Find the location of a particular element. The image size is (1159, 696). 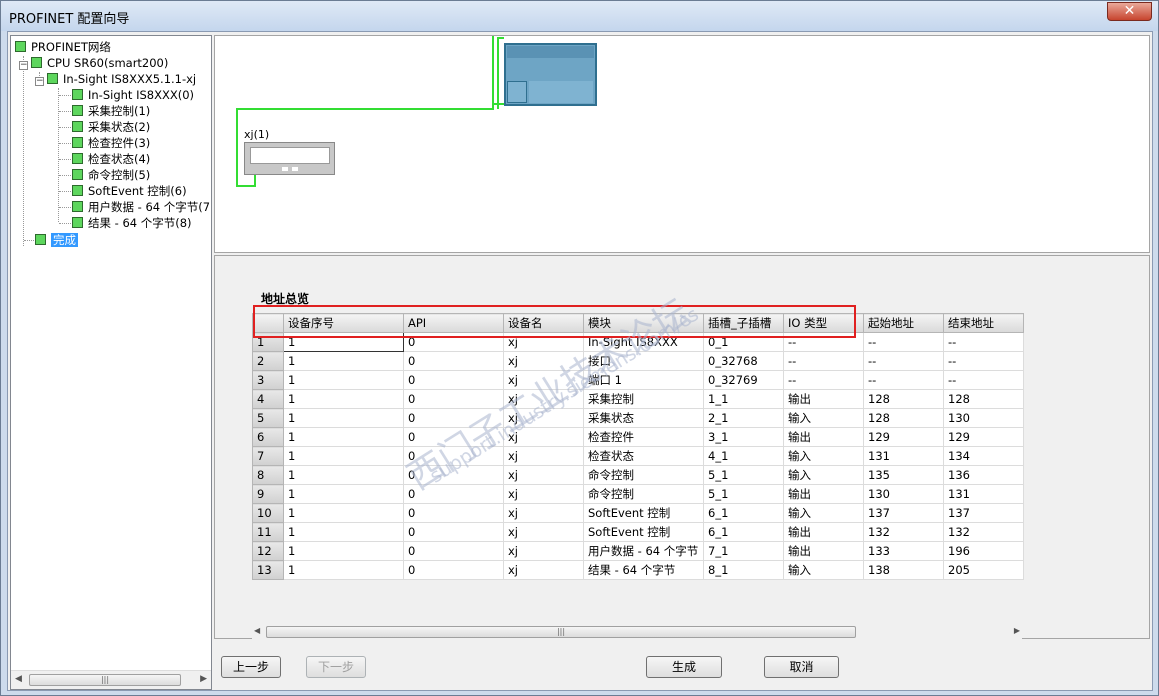

table-cell: 端口 1 is located at coordinates (643, 380).